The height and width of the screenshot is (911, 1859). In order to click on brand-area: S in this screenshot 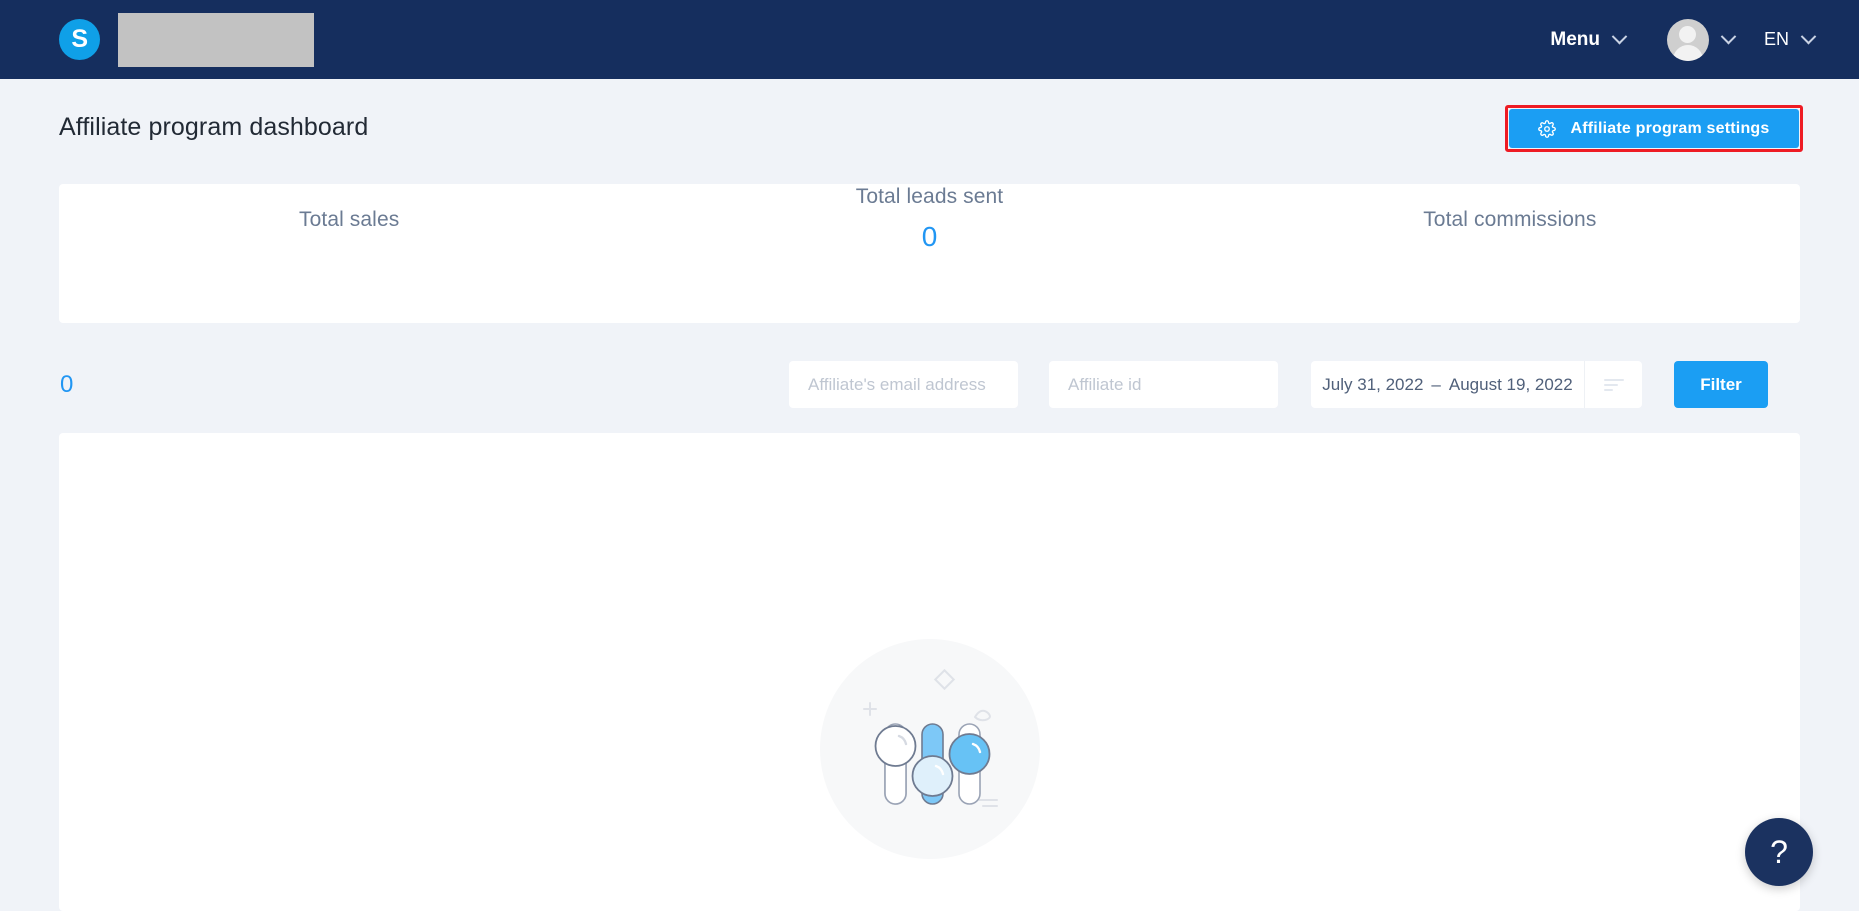, I will do `click(186, 39)`.